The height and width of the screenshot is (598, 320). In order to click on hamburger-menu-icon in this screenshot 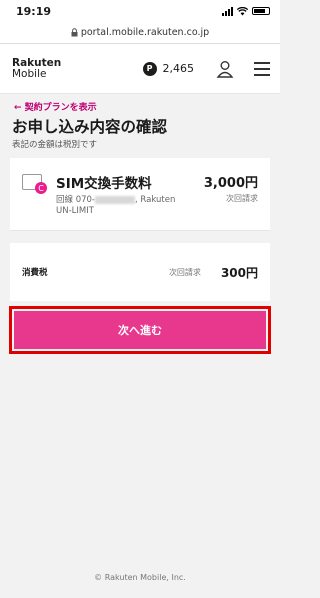, I will do `click(262, 68)`.